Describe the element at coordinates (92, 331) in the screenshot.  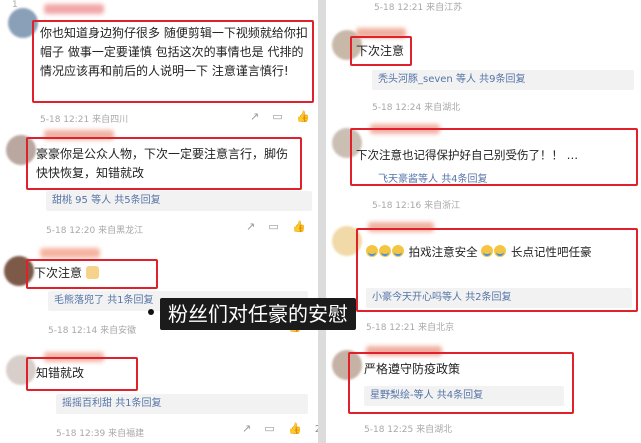
I see `comment-meta: 5-18 12:14 来自安徽` at that location.